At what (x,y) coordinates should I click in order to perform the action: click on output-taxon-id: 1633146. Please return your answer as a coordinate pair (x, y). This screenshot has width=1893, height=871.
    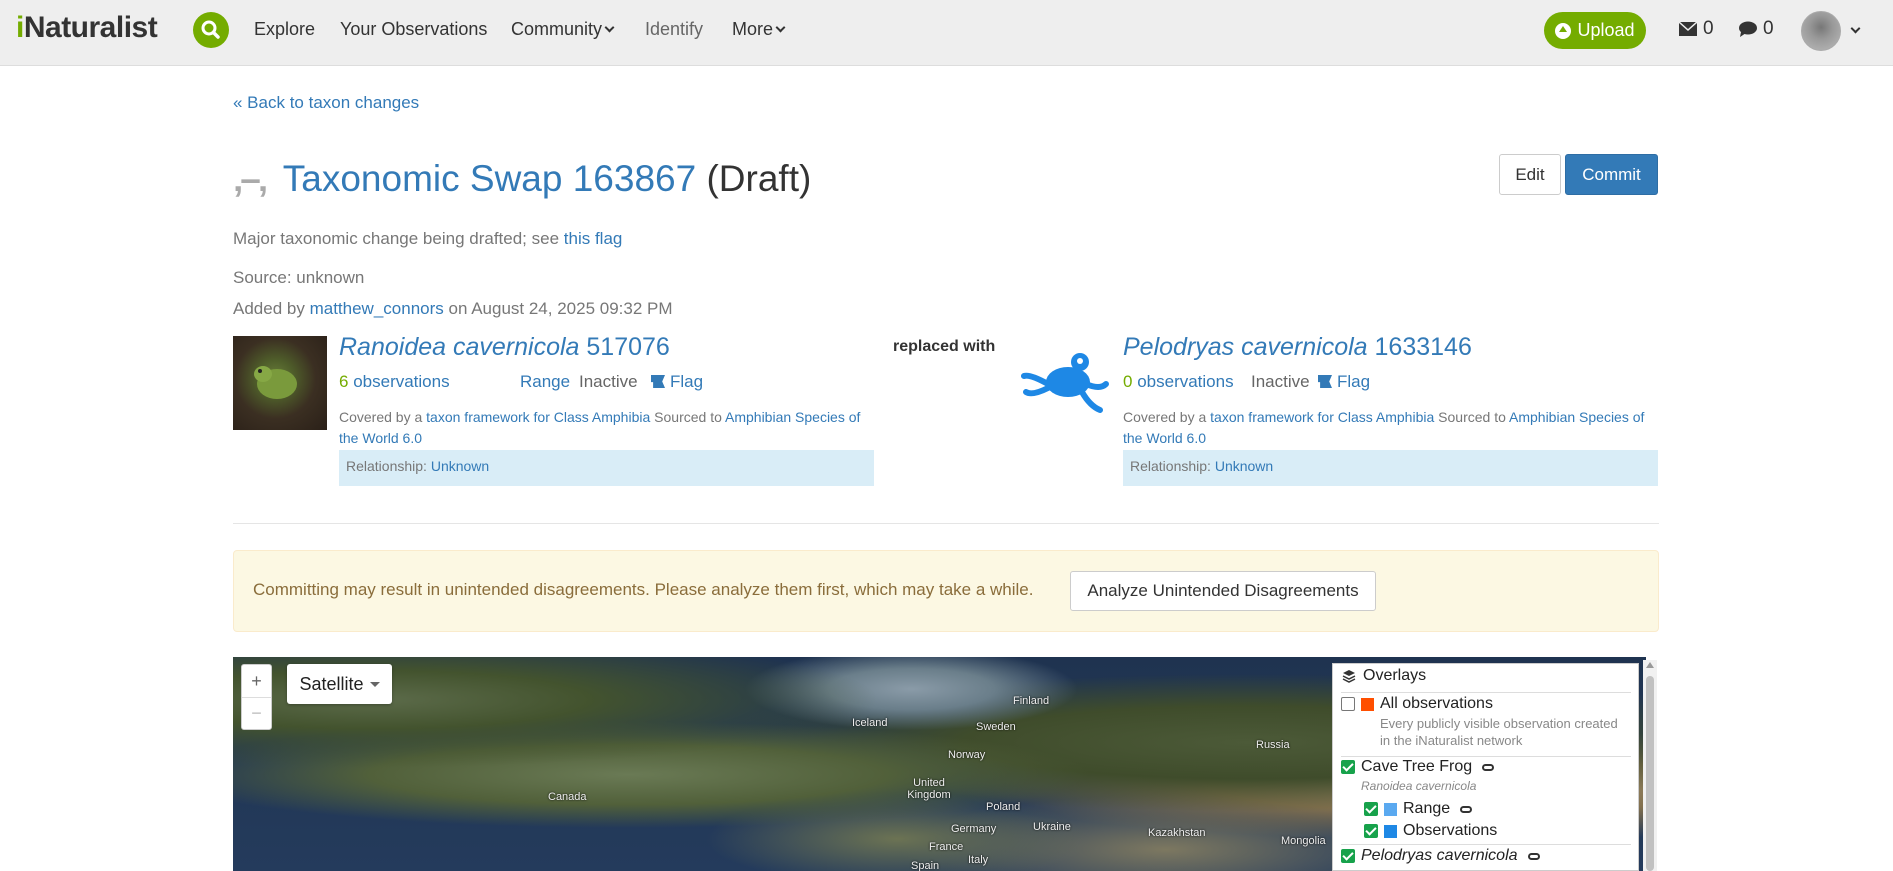
    Looking at the image, I should click on (1423, 347).